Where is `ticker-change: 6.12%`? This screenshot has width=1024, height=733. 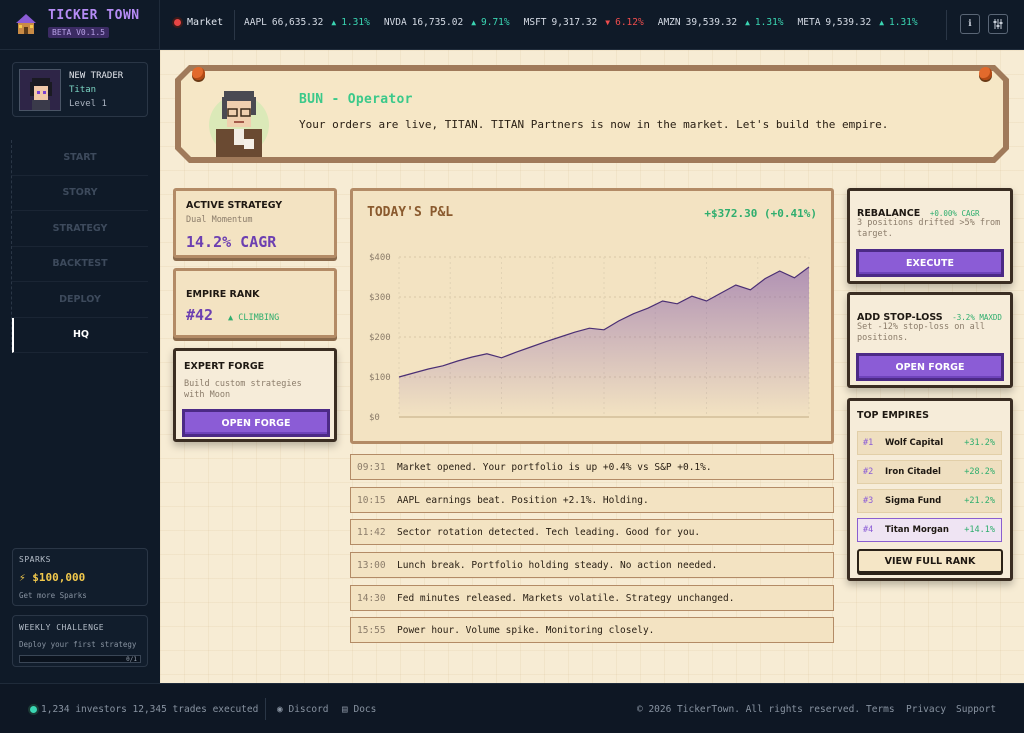
ticker-change: 6.12% is located at coordinates (629, 22).